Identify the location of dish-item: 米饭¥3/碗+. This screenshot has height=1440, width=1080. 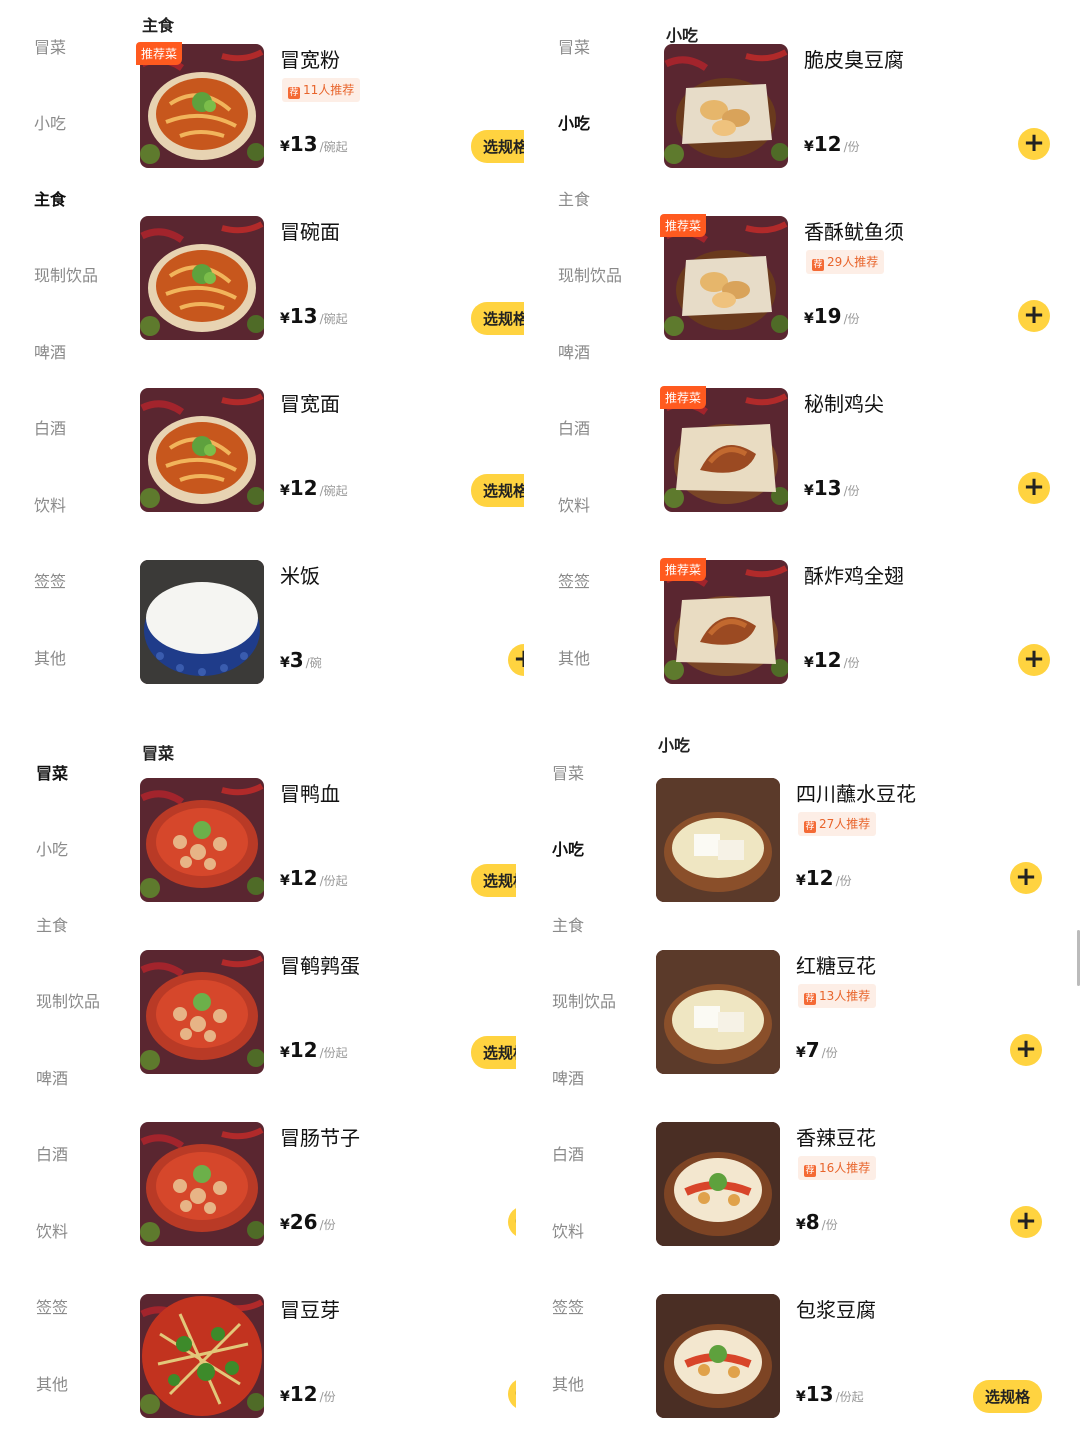
(340, 625).